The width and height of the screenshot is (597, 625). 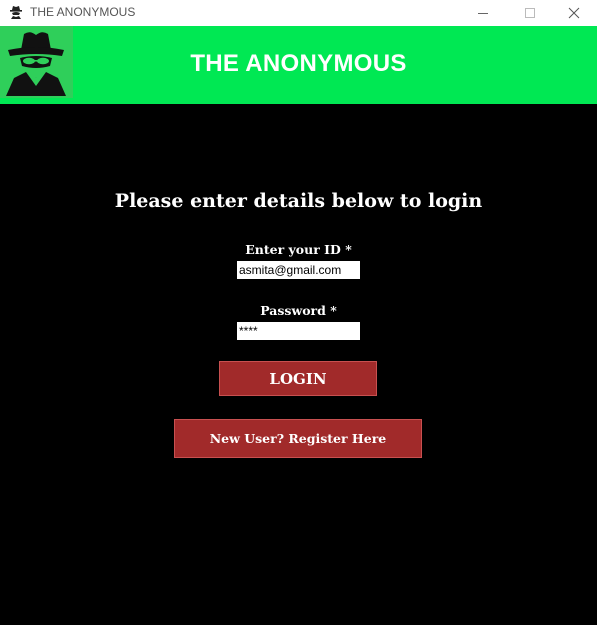 I want to click on maximize-icon, so click(x=530, y=13).